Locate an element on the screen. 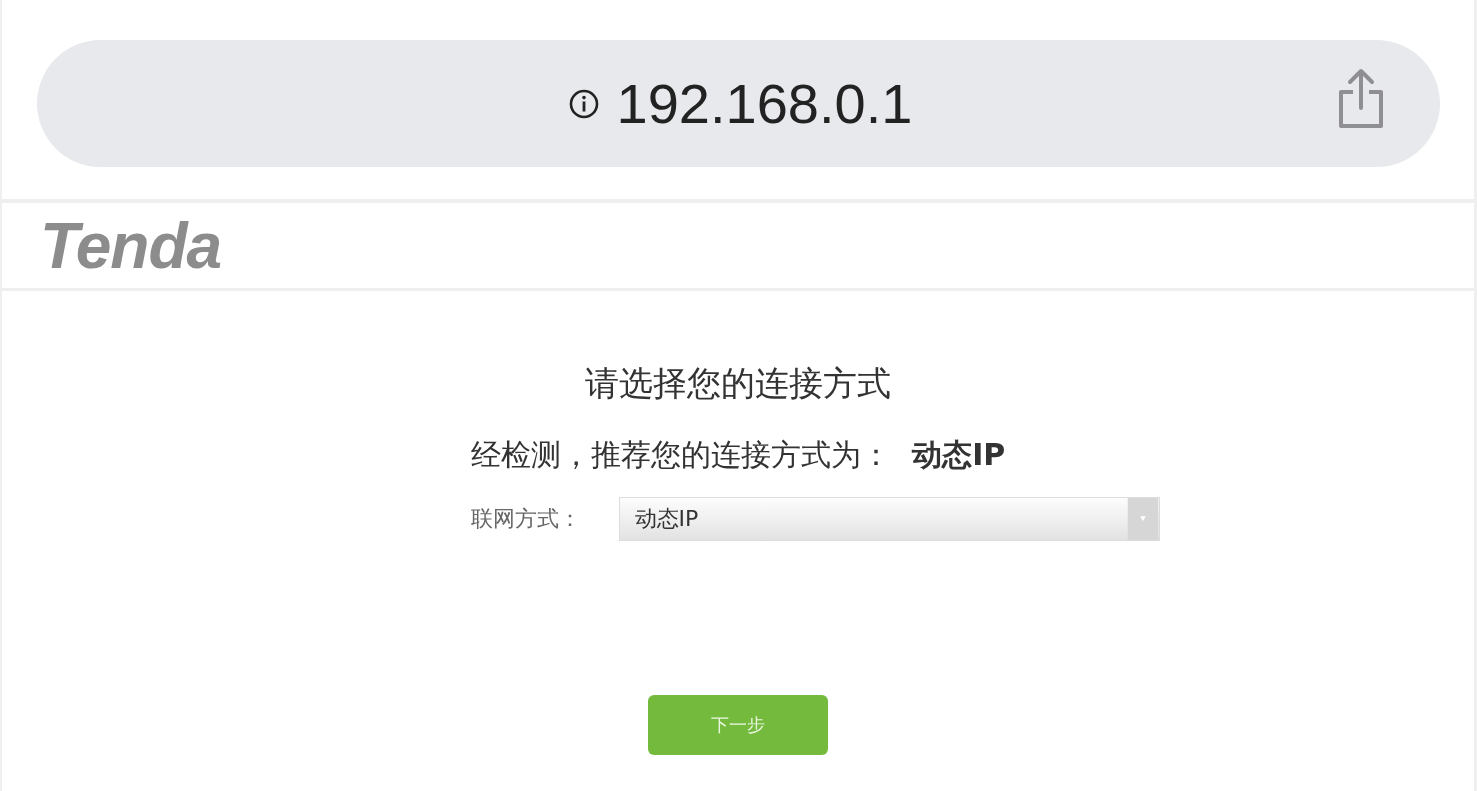 The height and width of the screenshot is (791, 1477). connection-type-select: 动态IP is located at coordinates (889, 519).